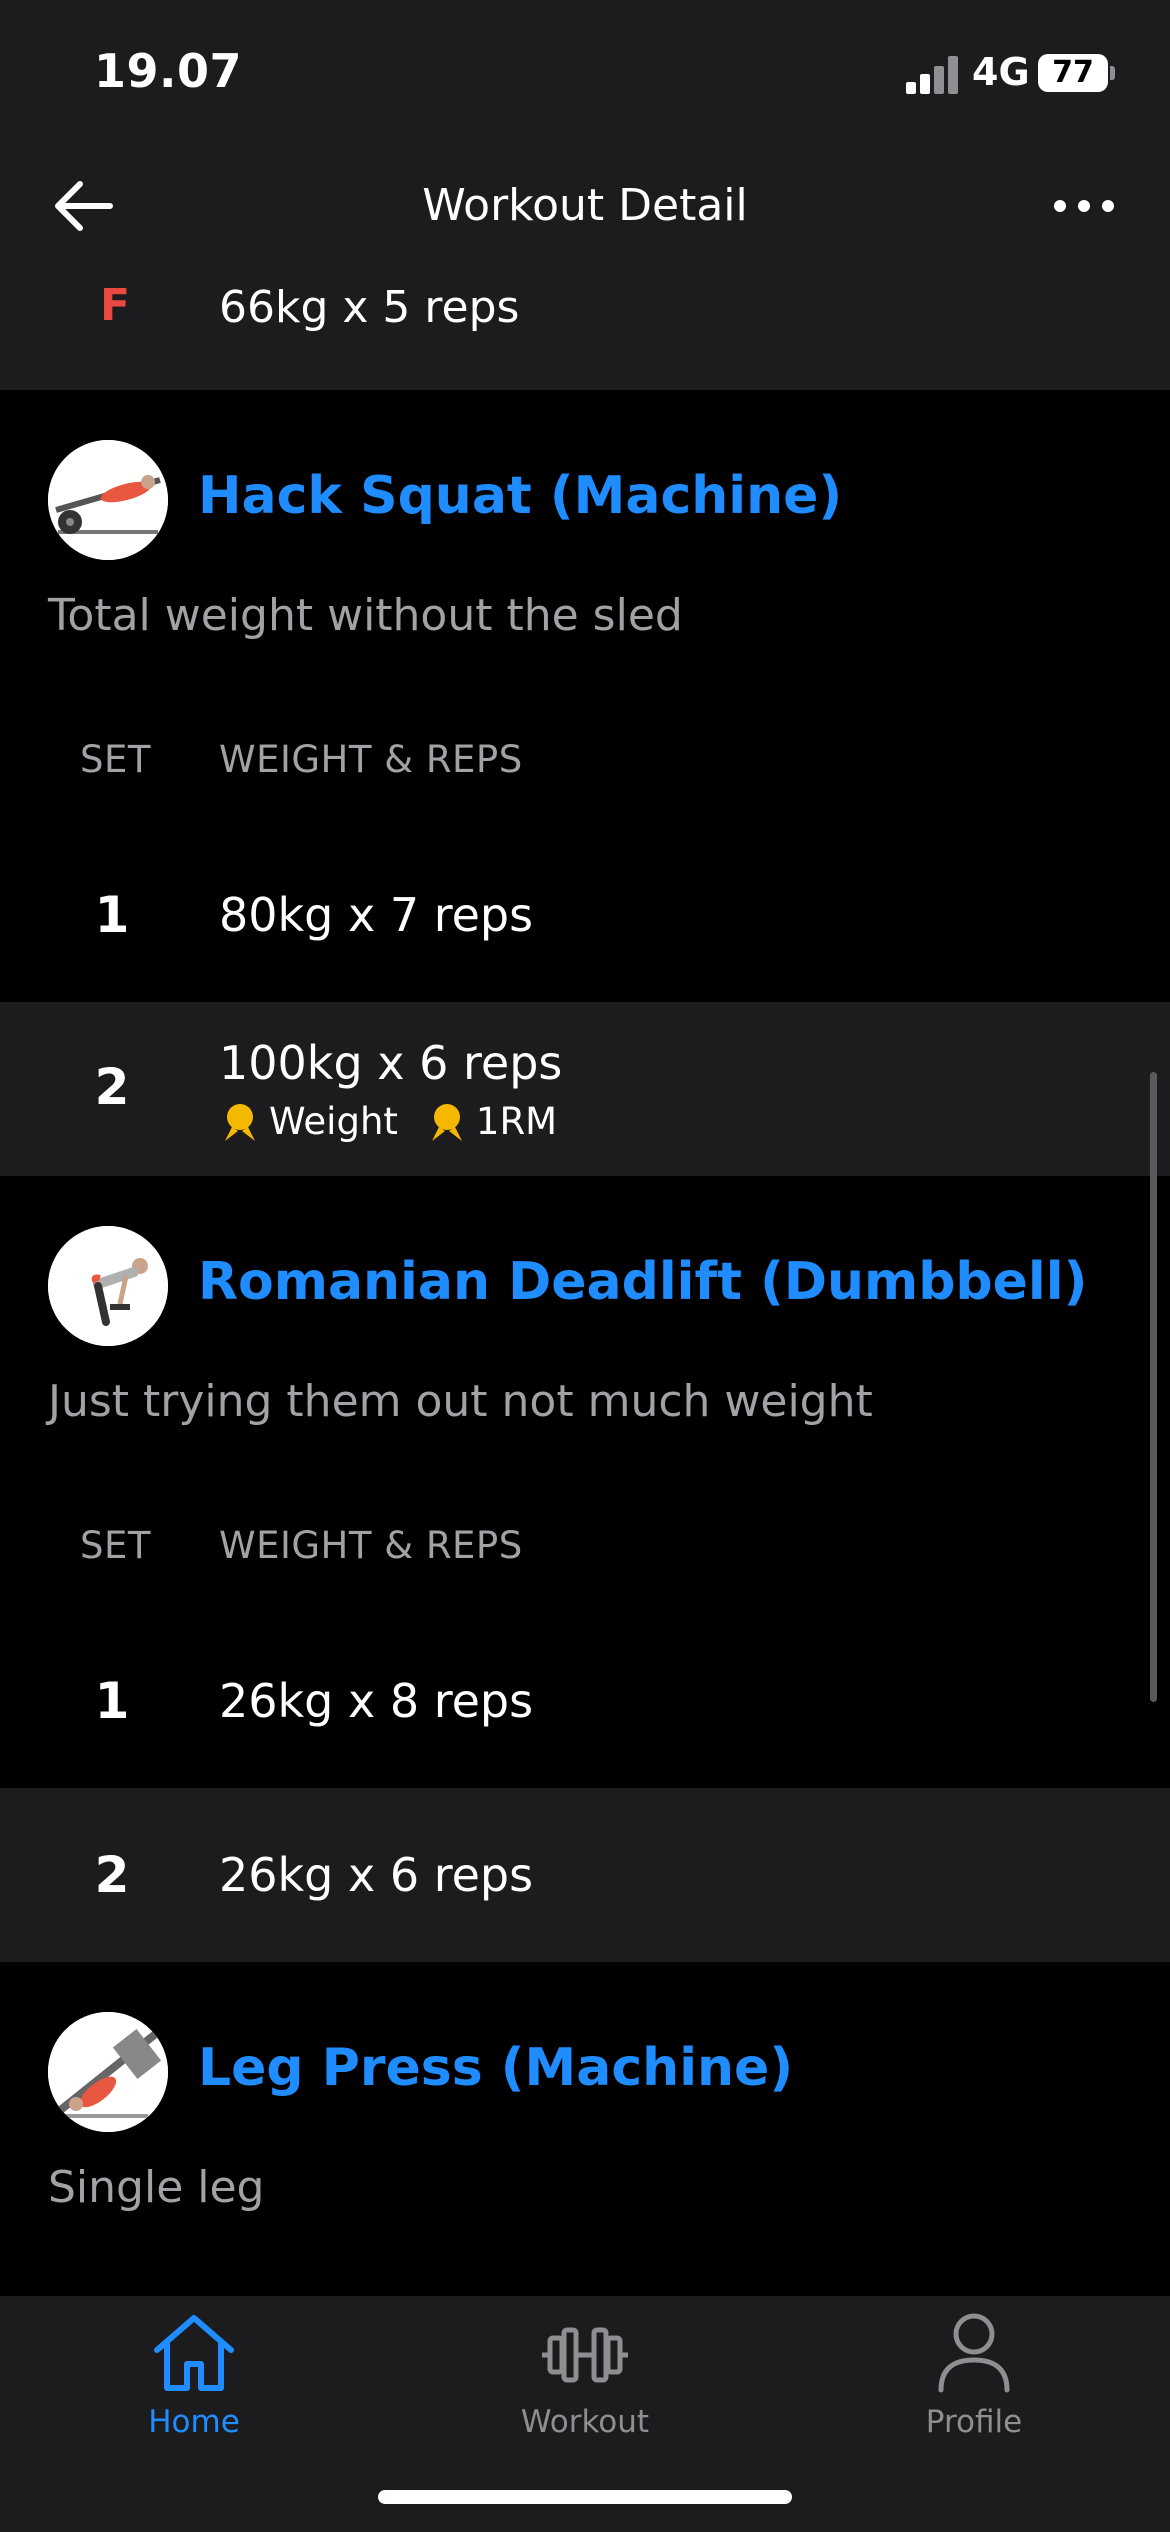  I want to click on more-options-icon, so click(1084, 206).